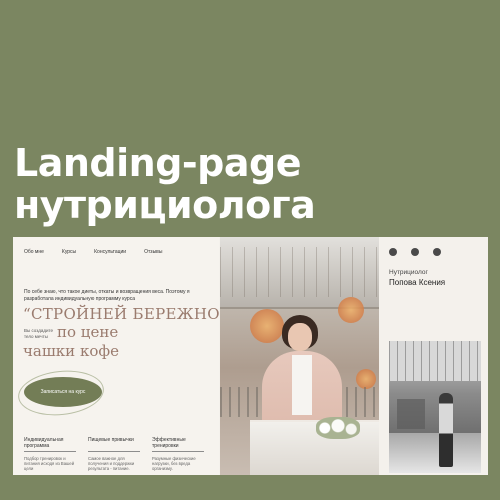 This screenshot has height=500, width=500. Describe the element at coordinates (408, 272) in the screenshot. I see `profile-role: Нутрициолог` at that location.